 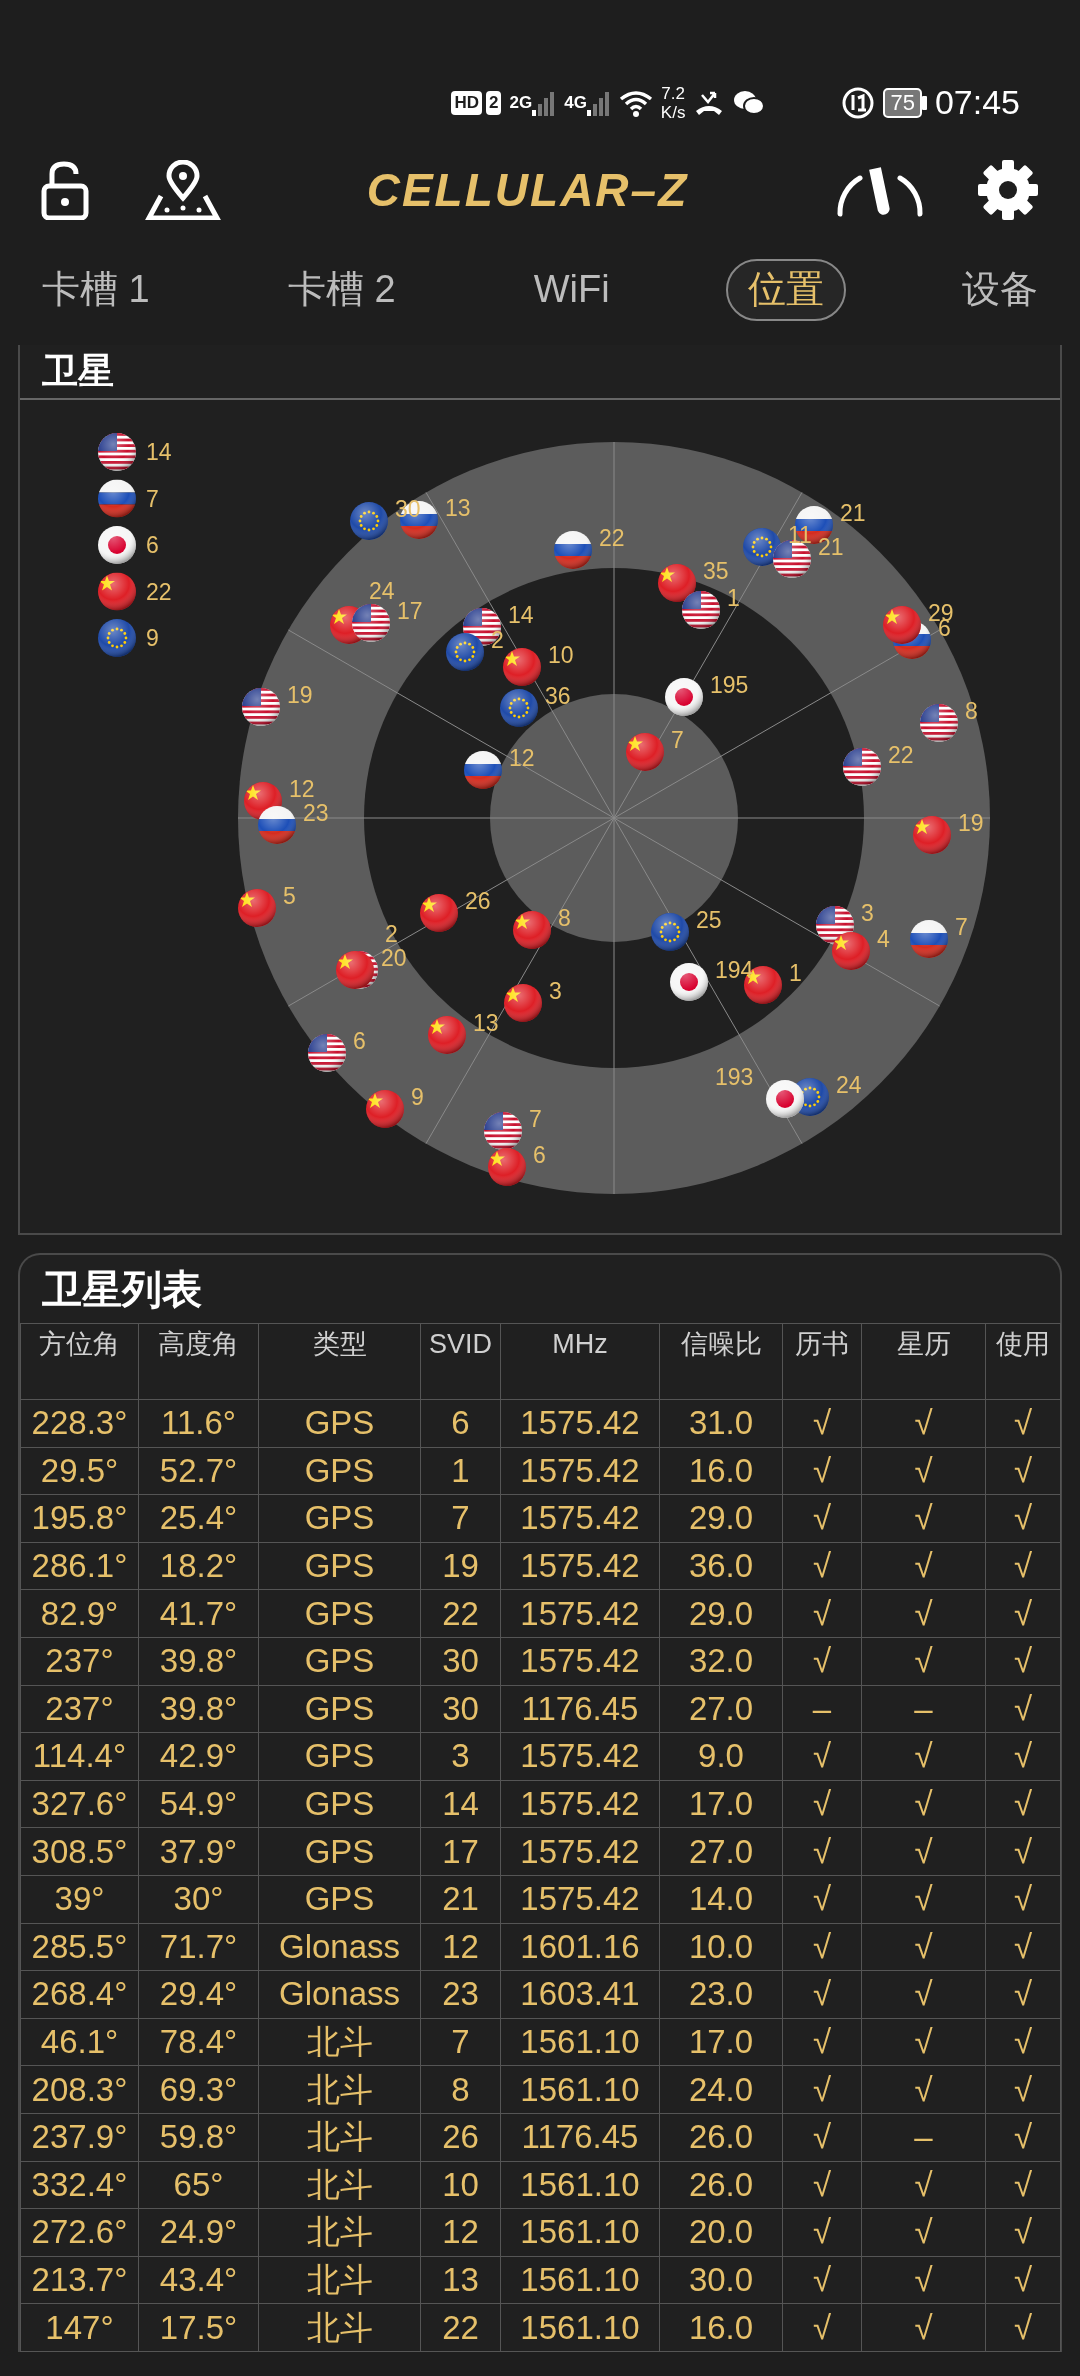 What do you see at coordinates (198, 1361) in the screenshot?
I see `column-header: 高度角` at bounding box center [198, 1361].